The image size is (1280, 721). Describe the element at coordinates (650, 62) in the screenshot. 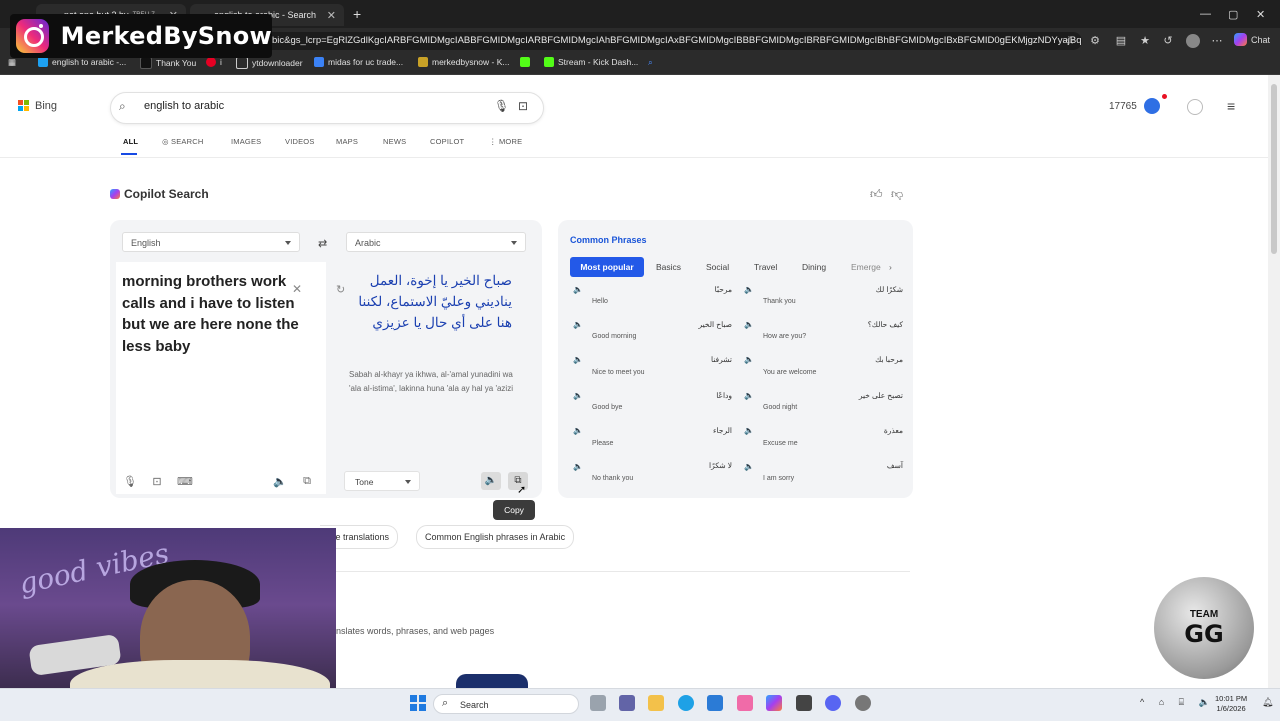

I see `favorite-item: ⌕` at that location.